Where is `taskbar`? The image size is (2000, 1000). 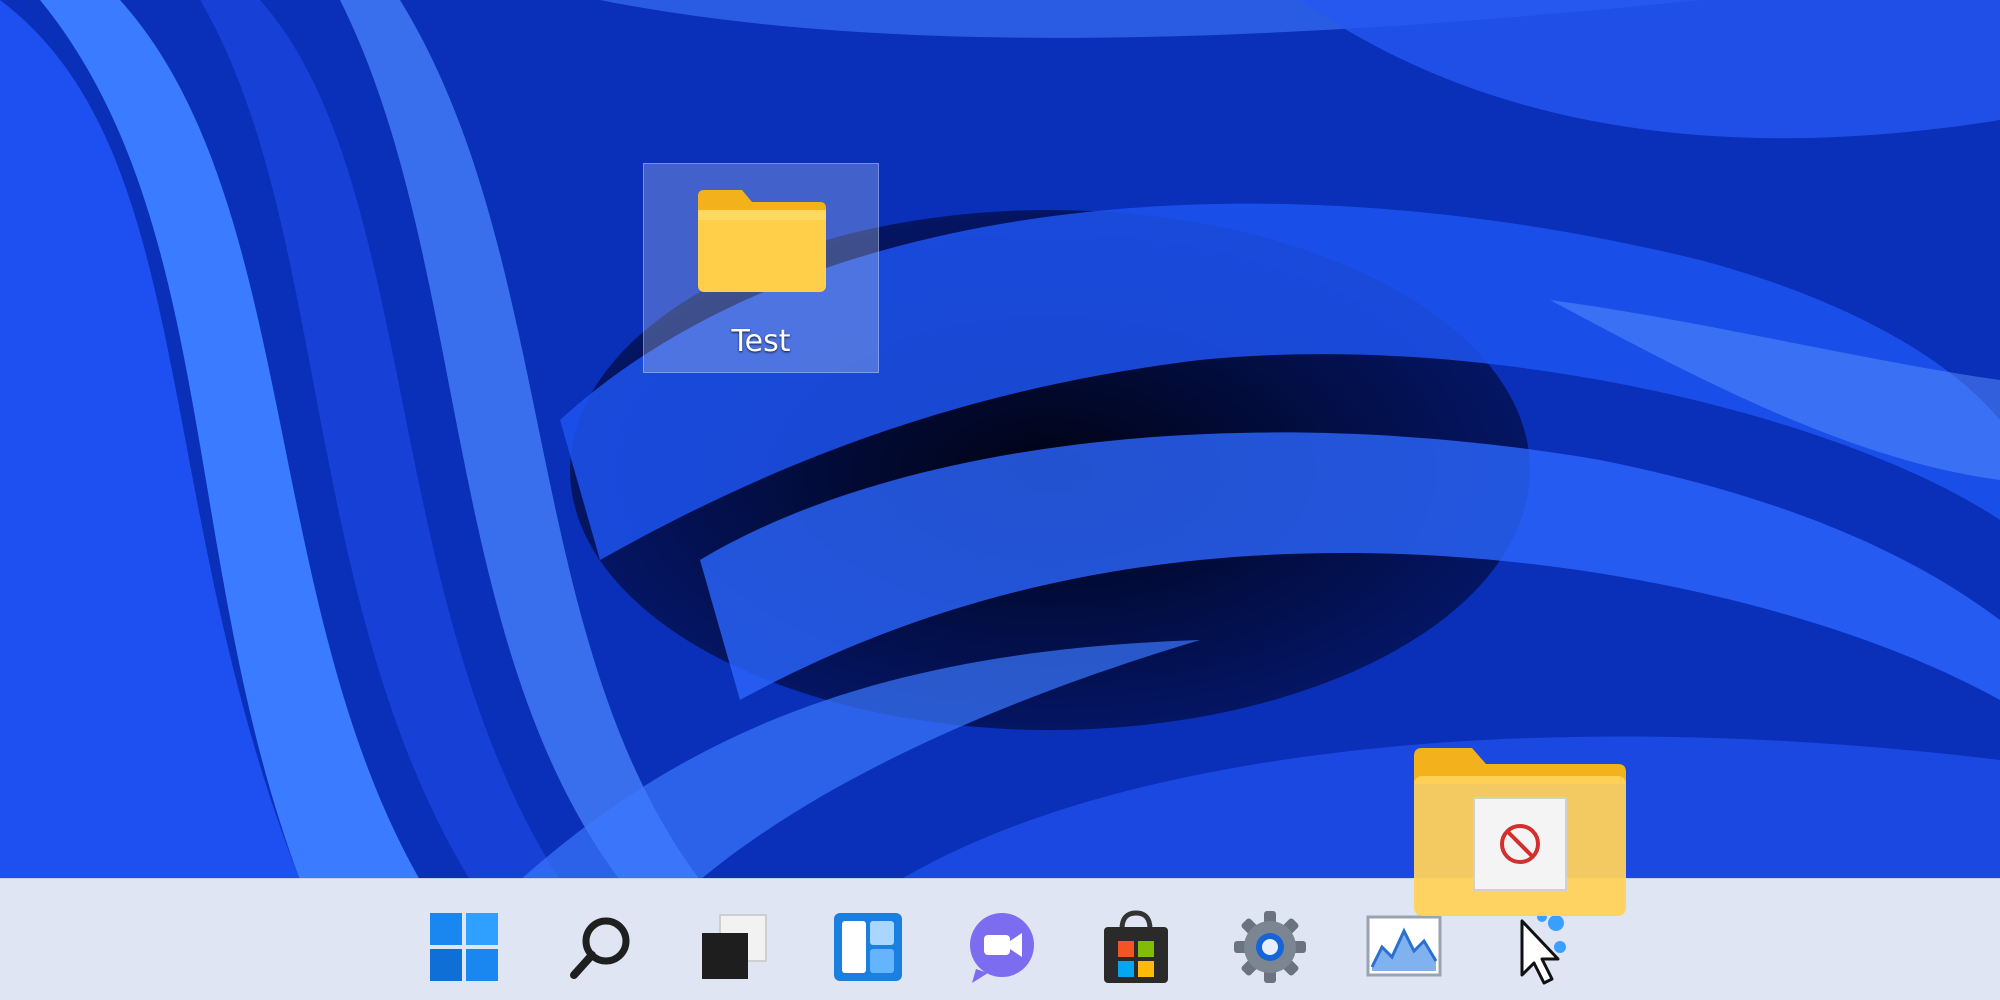 taskbar is located at coordinates (1000, 939).